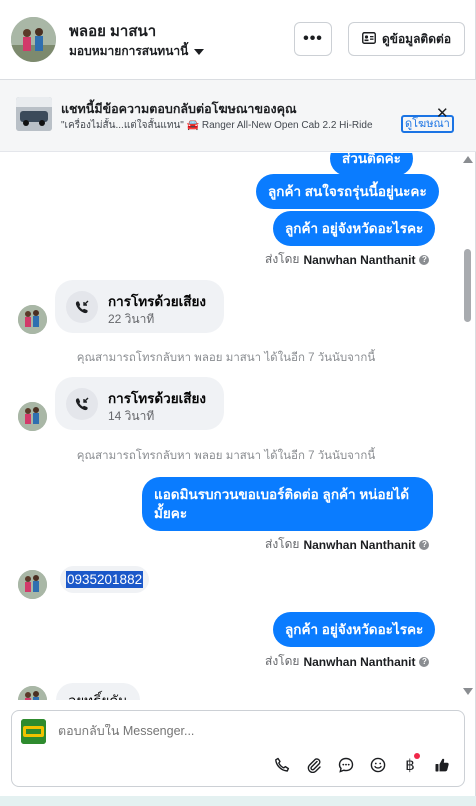 The width and height of the screenshot is (476, 806). Describe the element at coordinates (362, 765) in the screenshot. I see `composer-toolbar: ฿` at that location.